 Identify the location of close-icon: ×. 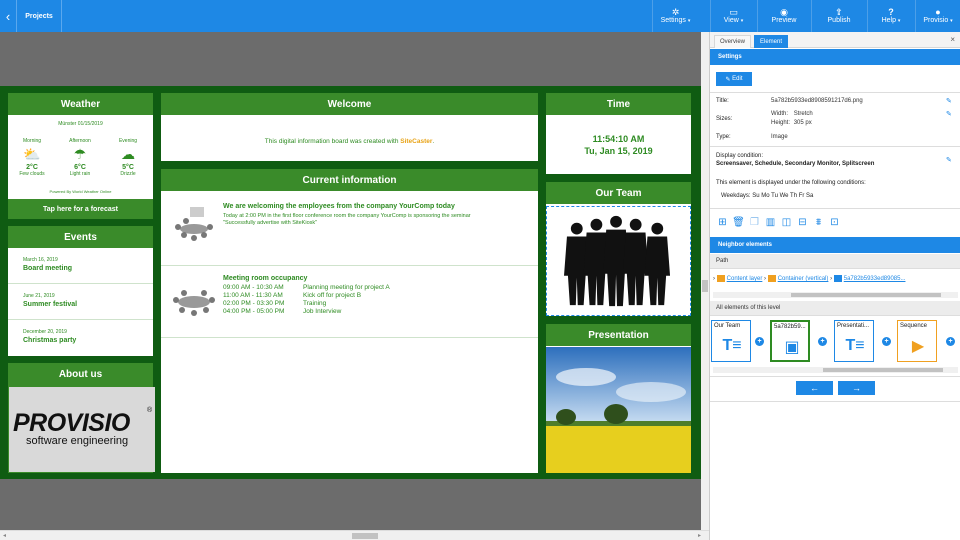
(952, 39).